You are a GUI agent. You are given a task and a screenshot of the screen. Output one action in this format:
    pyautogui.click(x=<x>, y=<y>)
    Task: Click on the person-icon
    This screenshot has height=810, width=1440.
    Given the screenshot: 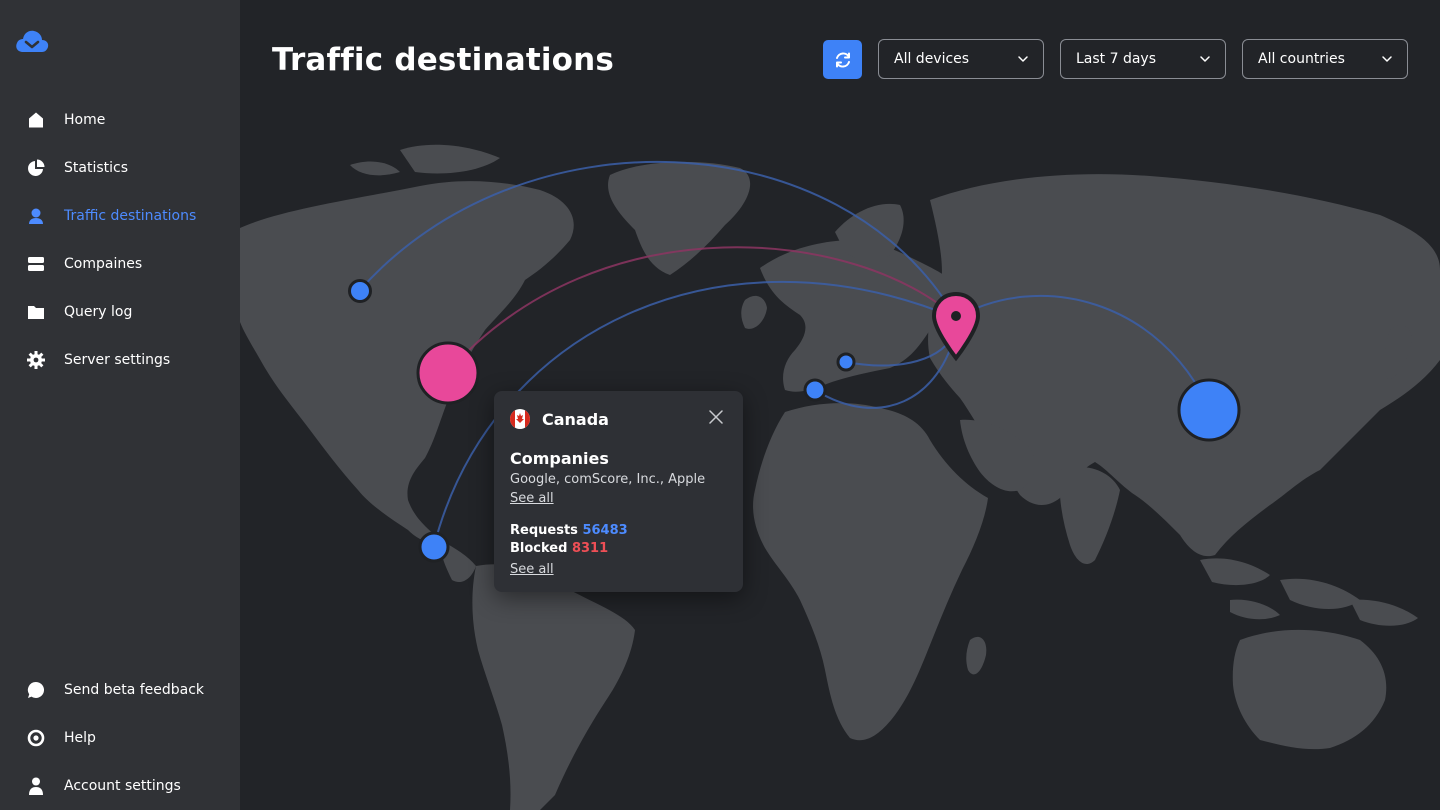 What is the action you would take?
    pyautogui.click(x=36, y=786)
    